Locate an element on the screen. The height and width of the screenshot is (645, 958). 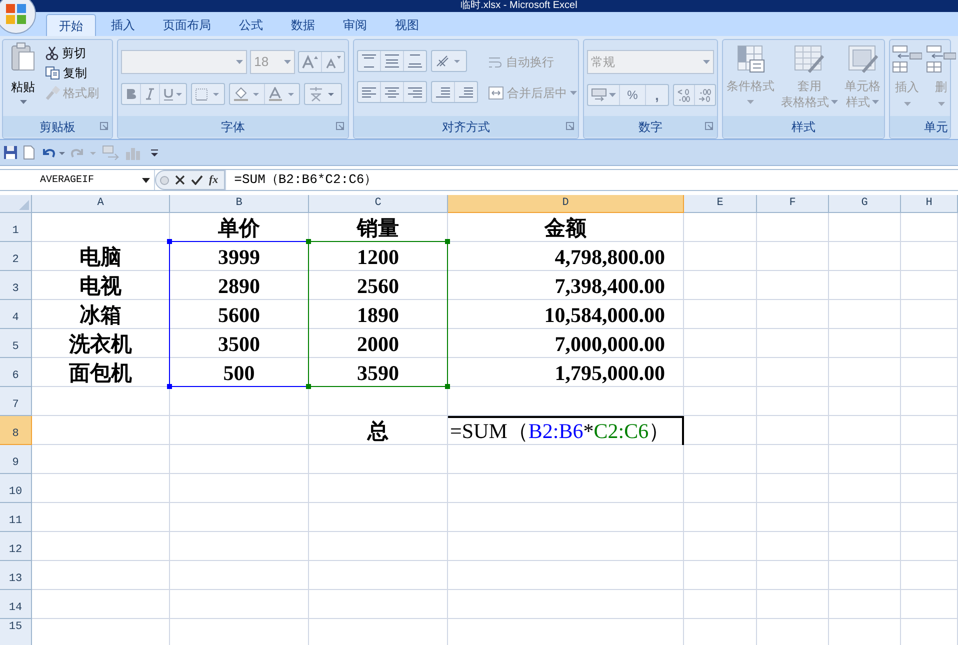
chat-arrow-icon is located at coordinates (111, 152).